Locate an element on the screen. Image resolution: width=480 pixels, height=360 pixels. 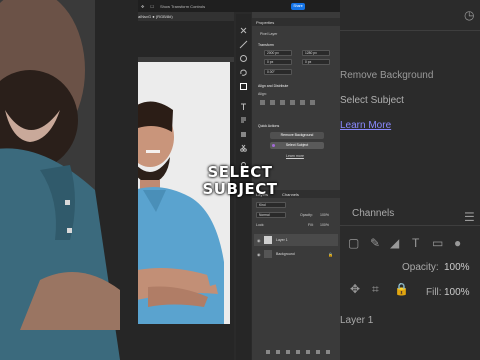
fill-label: Fill: is located at coordinates (311, 225).